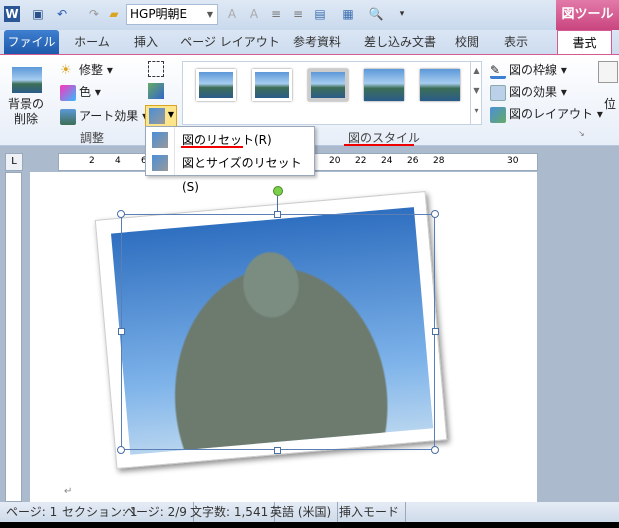 The width and height of the screenshot is (619, 528). I want to click on status-language: 英語 (米国), so click(301, 512).